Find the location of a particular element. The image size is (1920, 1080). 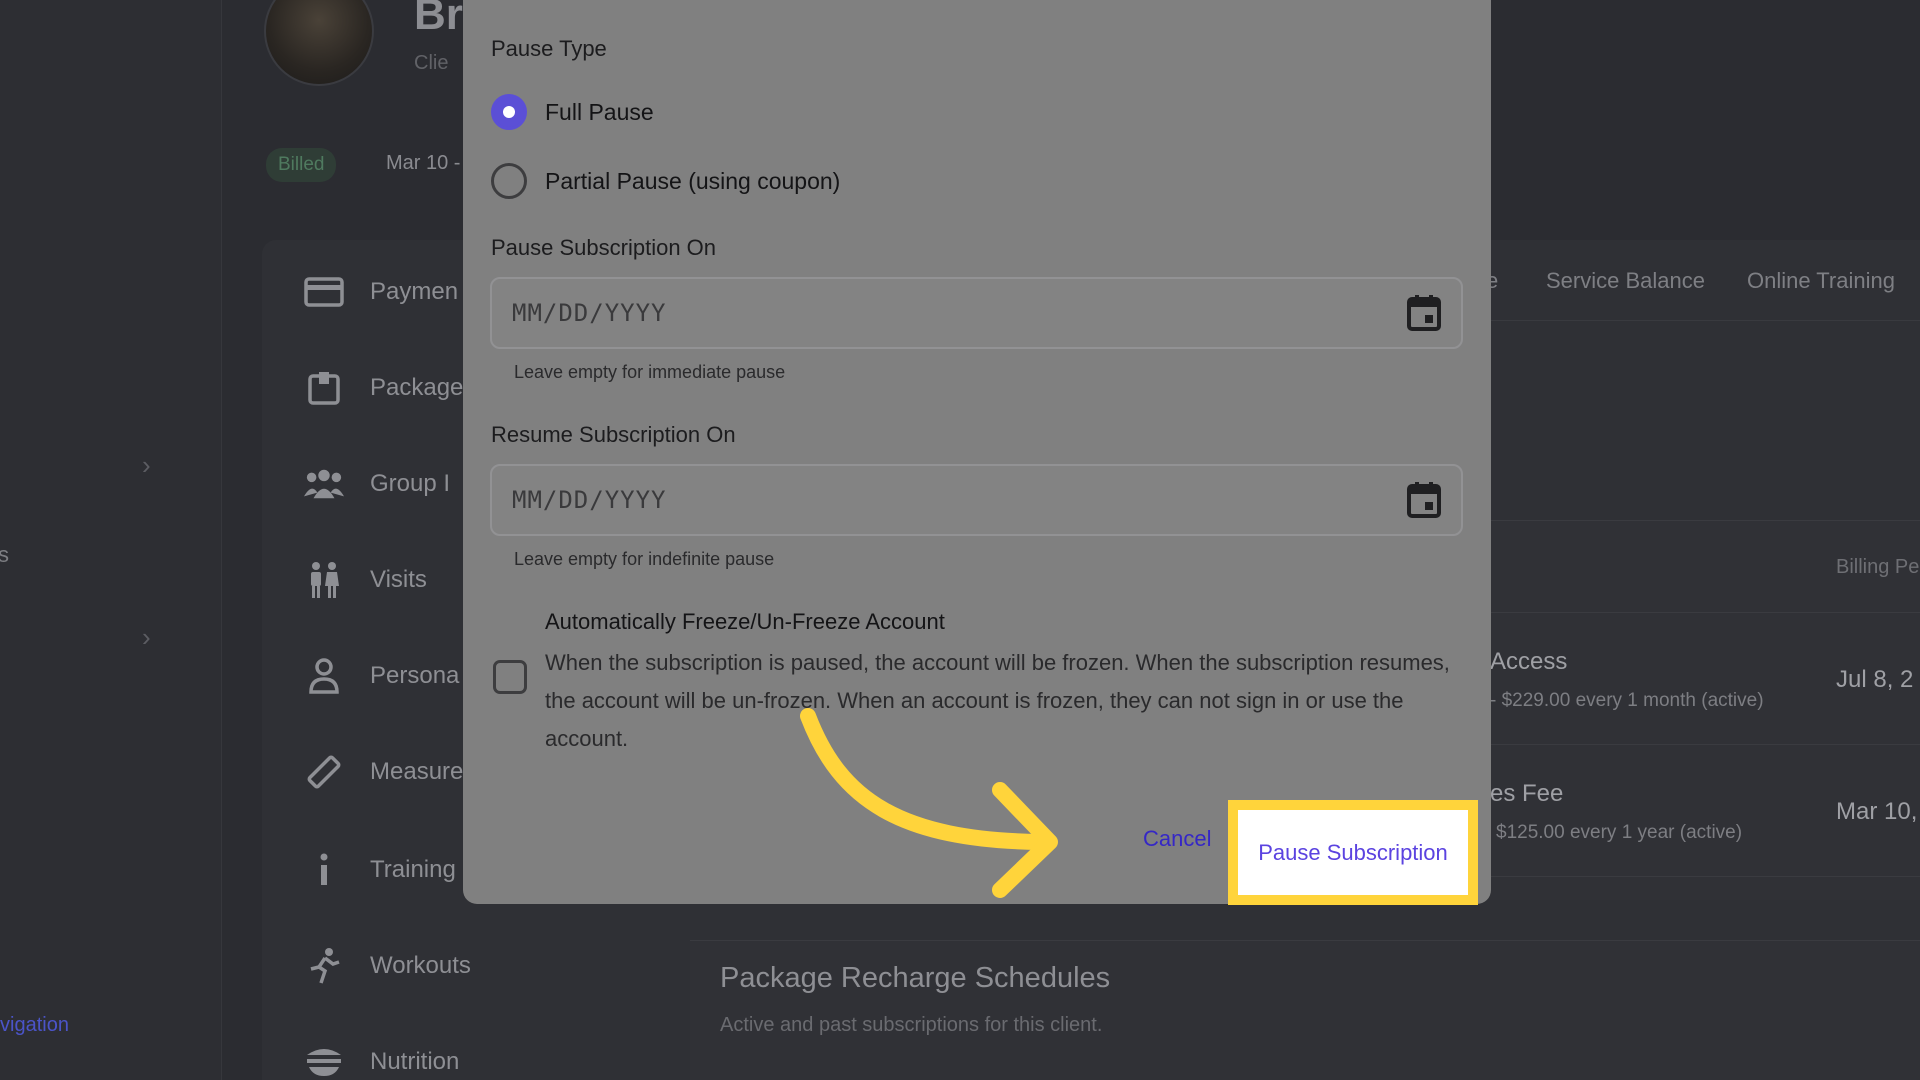

menu-item-nutrition: Nutrition is located at coordinates (381, 1061).